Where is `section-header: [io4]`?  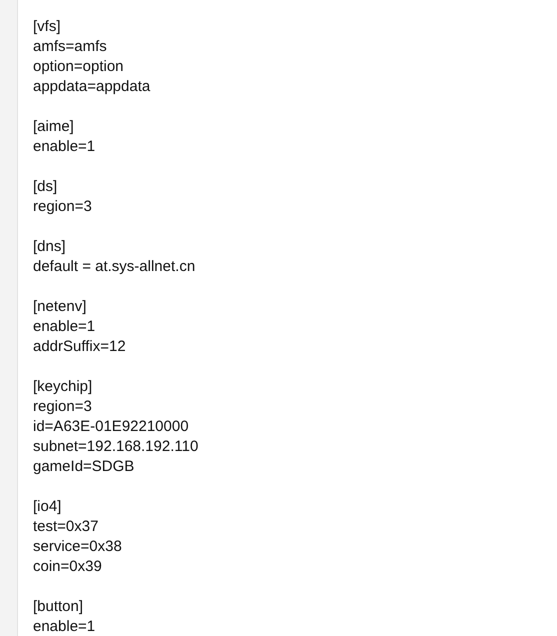 section-header: [io4] is located at coordinates (47, 507).